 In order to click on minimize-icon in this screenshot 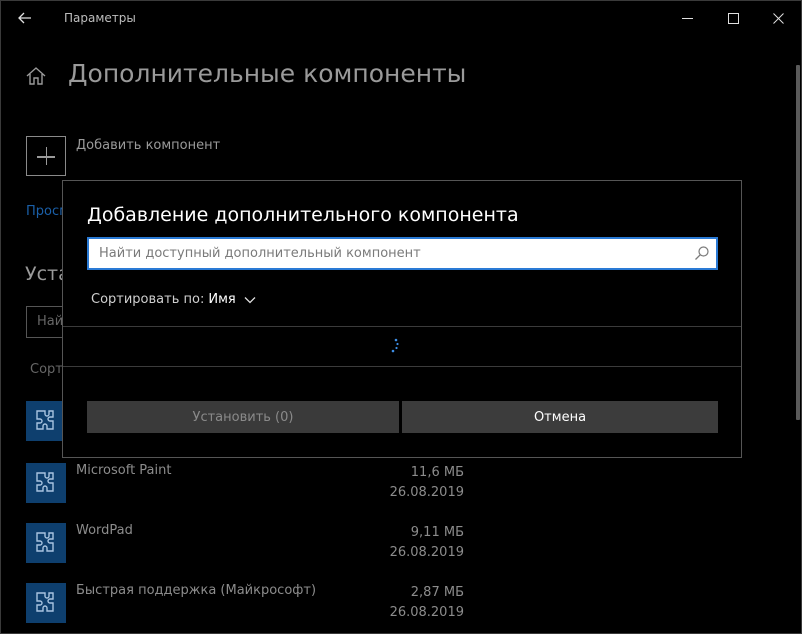, I will do `click(687, 18)`.